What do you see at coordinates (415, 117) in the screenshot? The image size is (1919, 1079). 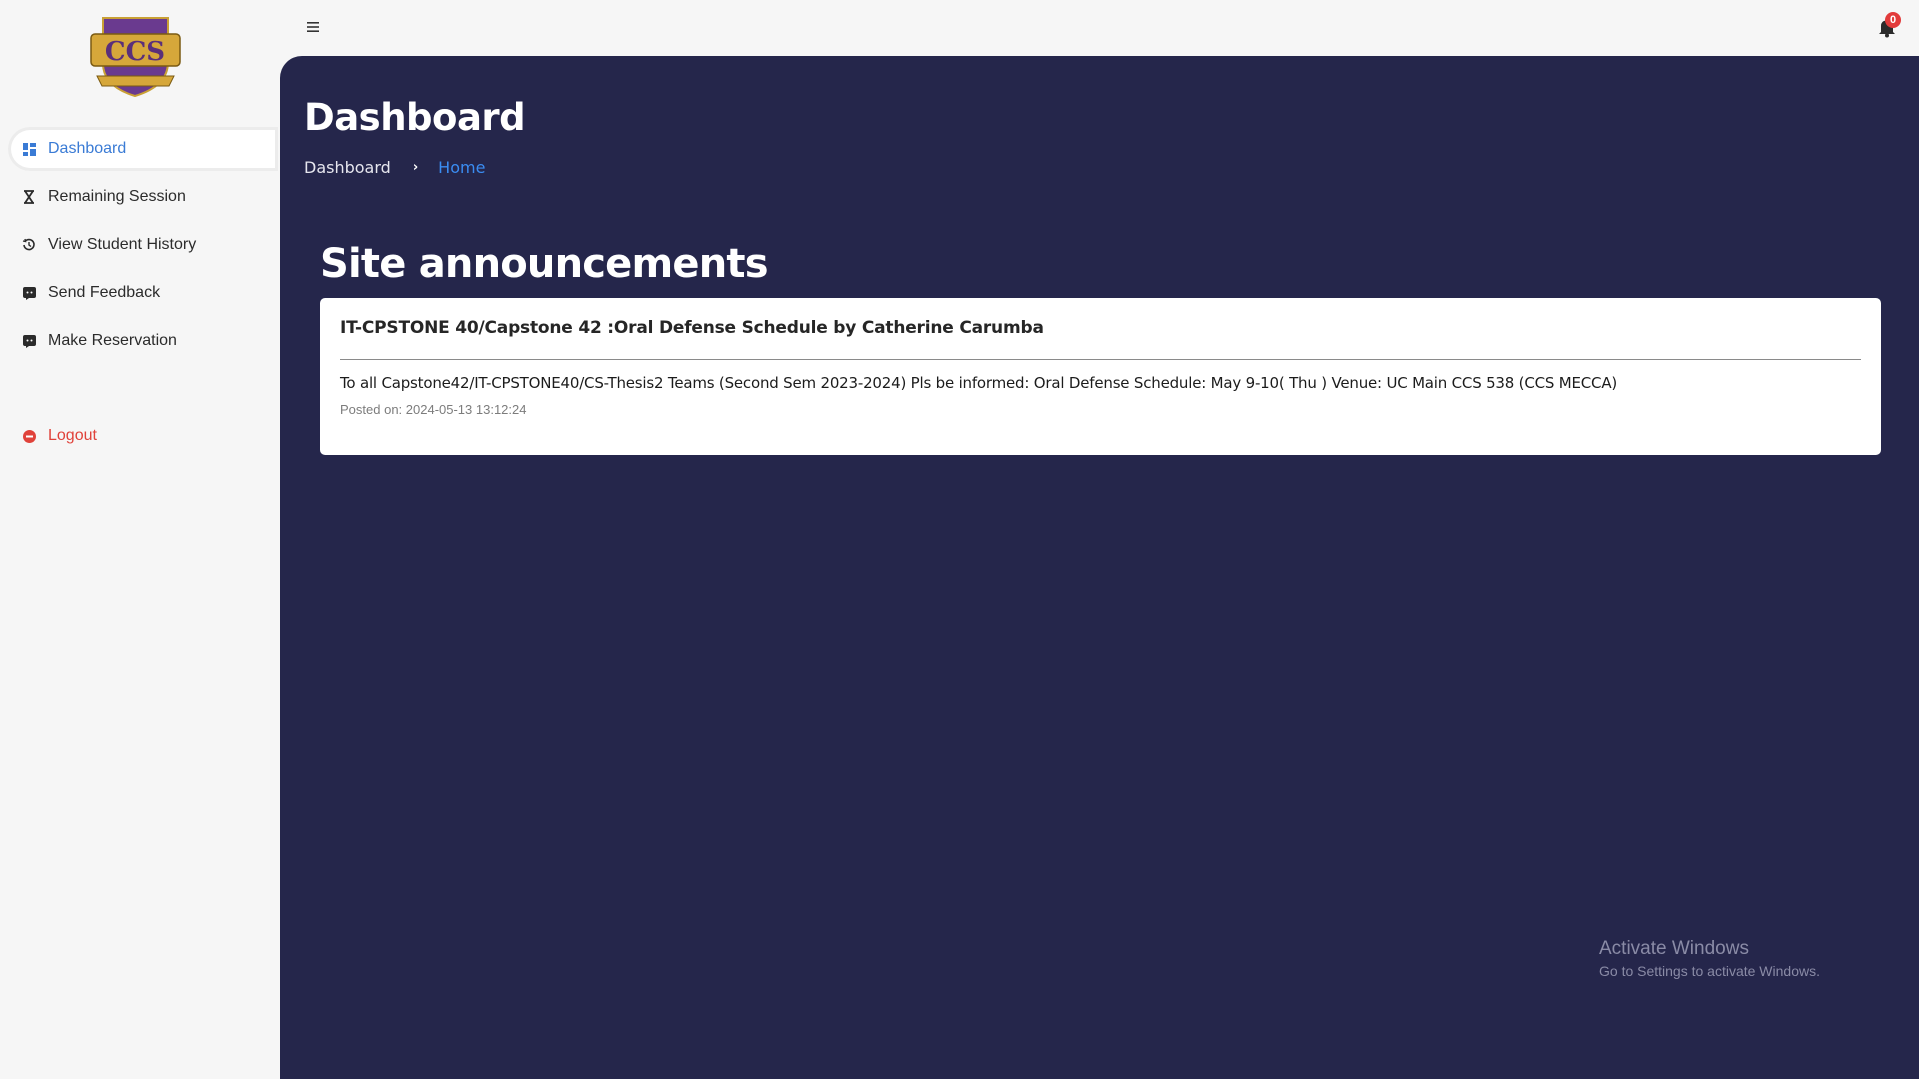 I see `page-title: Dashboard` at bounding box center [415, 117].